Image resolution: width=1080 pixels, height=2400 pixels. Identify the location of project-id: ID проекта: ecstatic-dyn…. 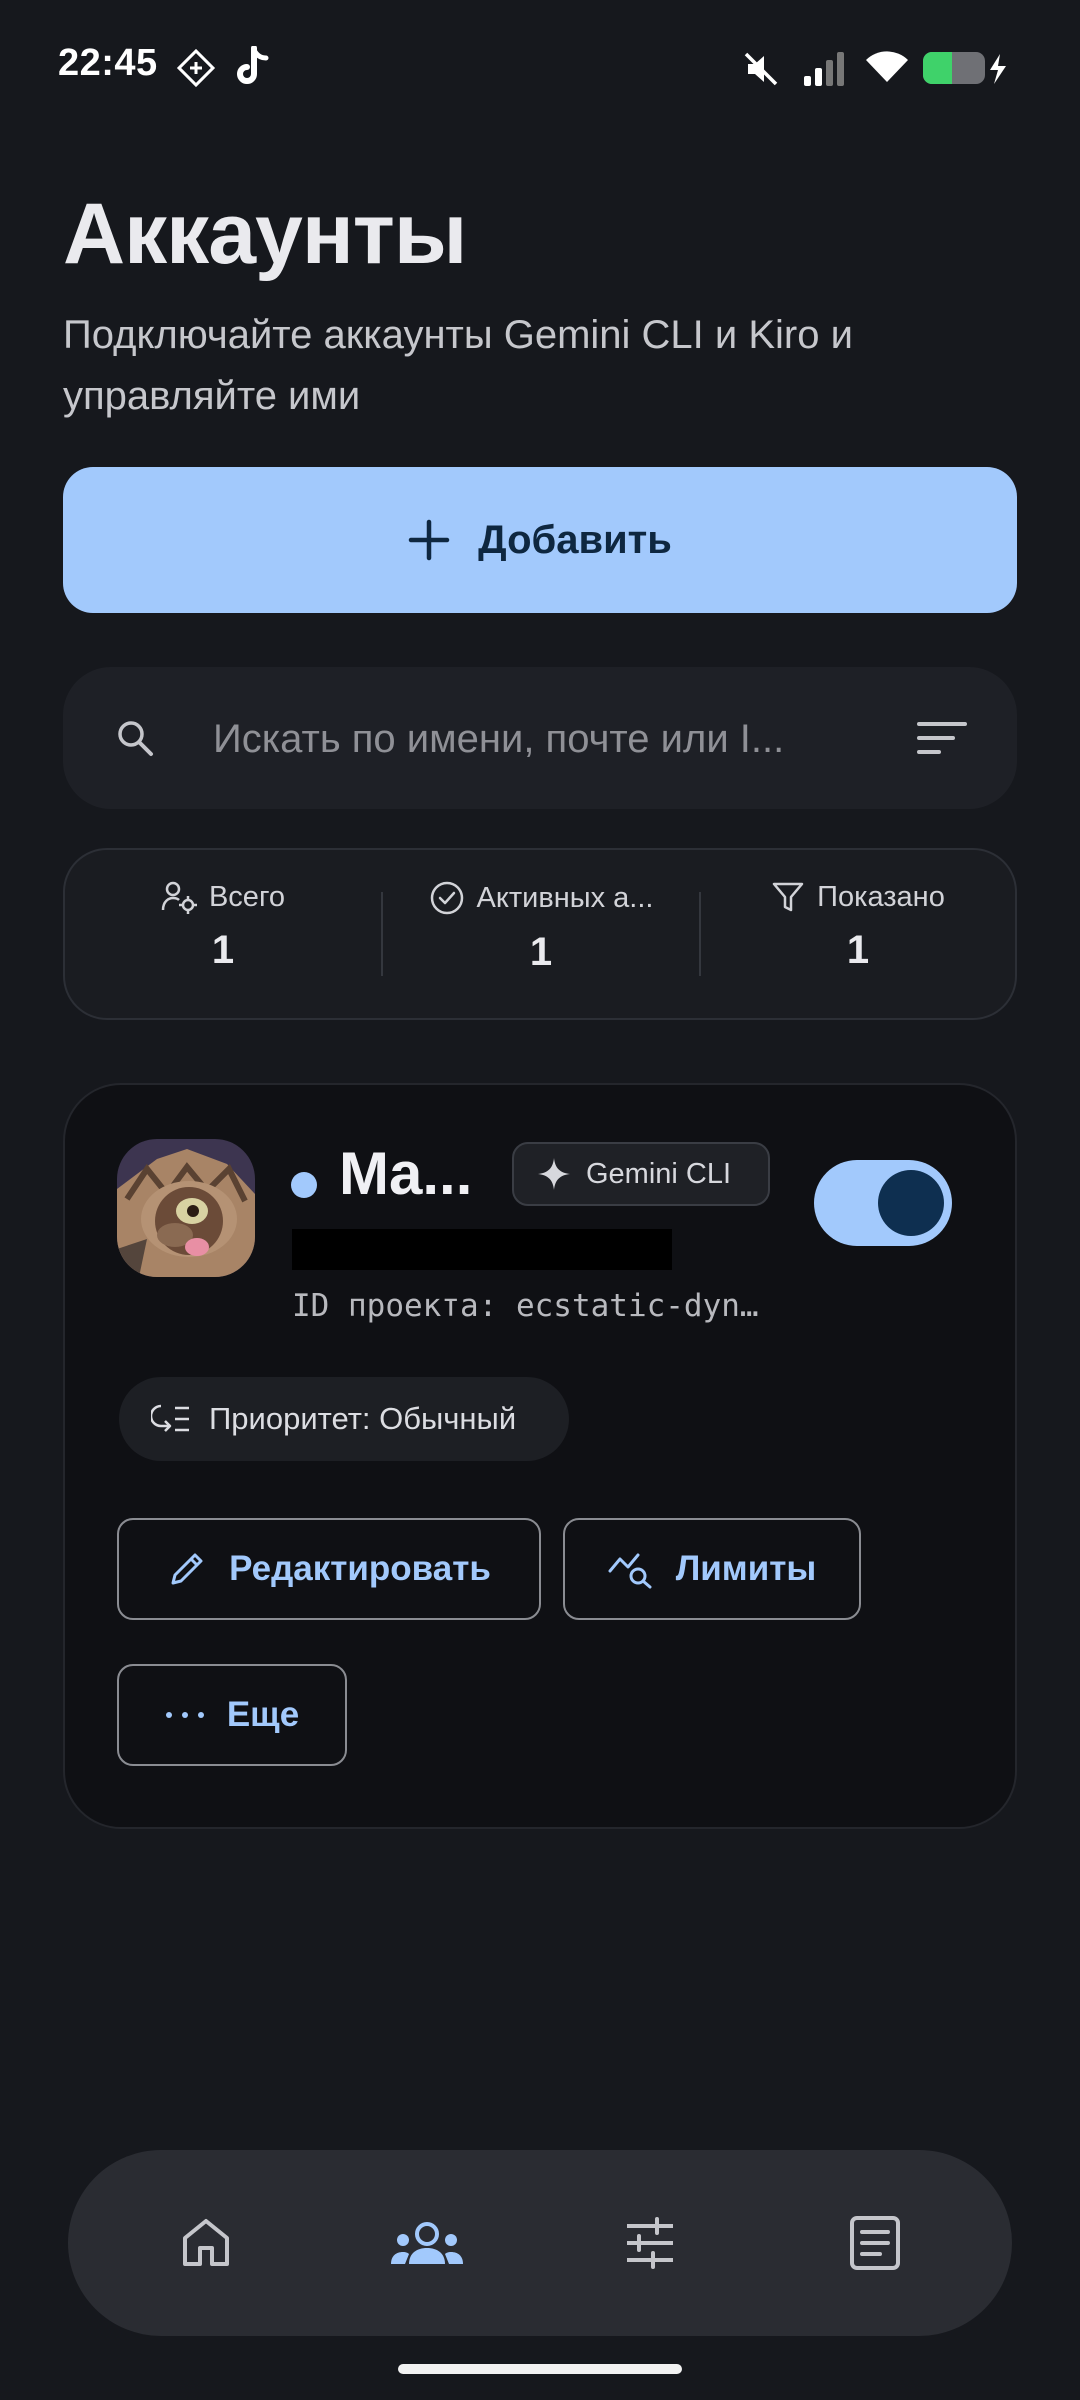
(525, 1306).